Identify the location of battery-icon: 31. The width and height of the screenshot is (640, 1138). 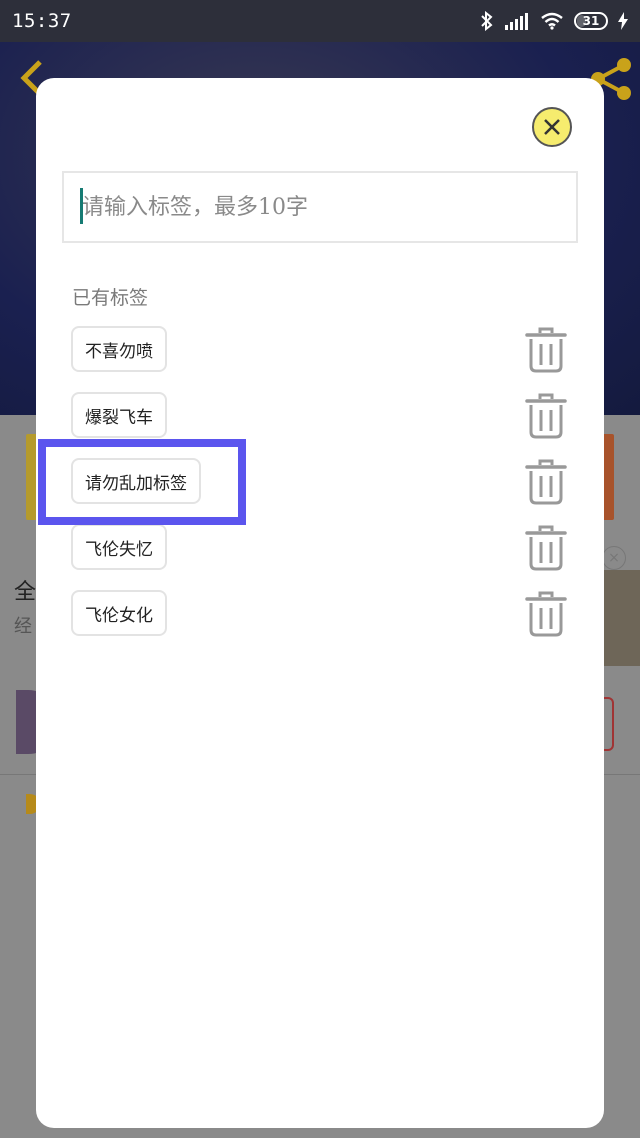
(591, 21).